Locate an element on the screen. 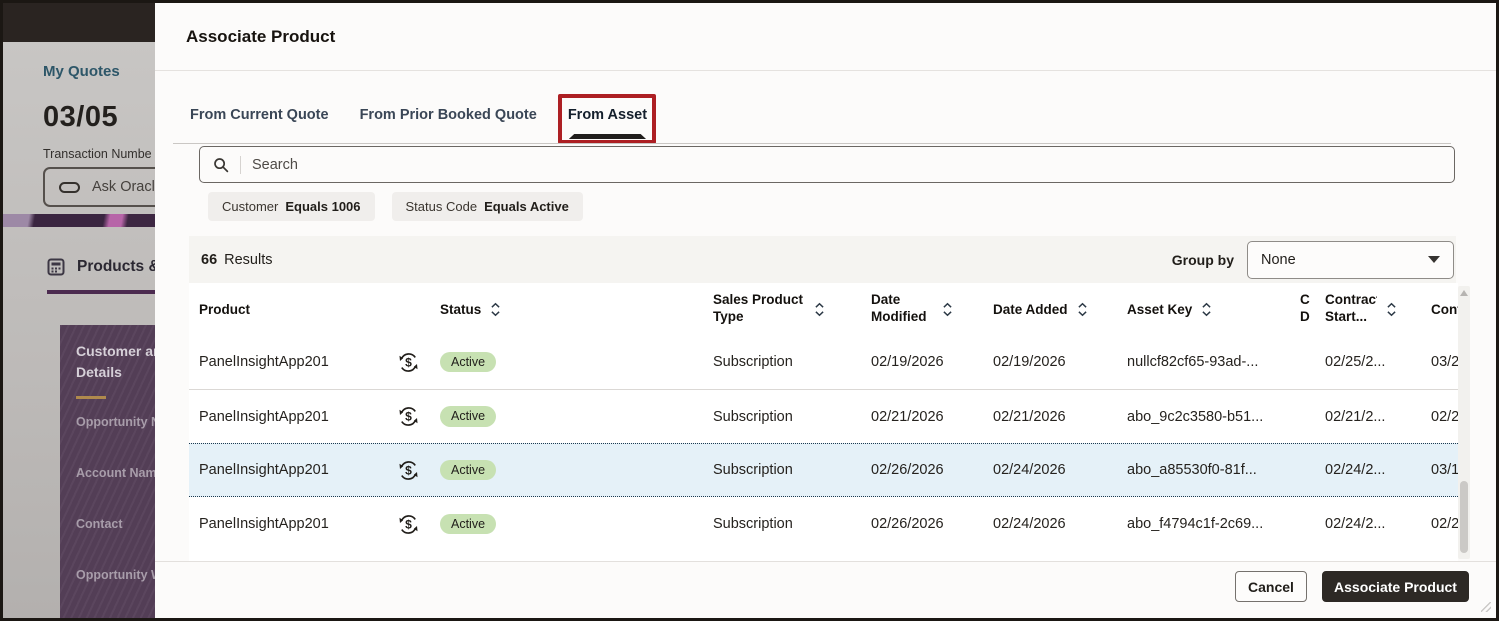 Image resolution: width=1499 pixels, height=621 pixels. results-label: Results is located at coordinates (248, 259).